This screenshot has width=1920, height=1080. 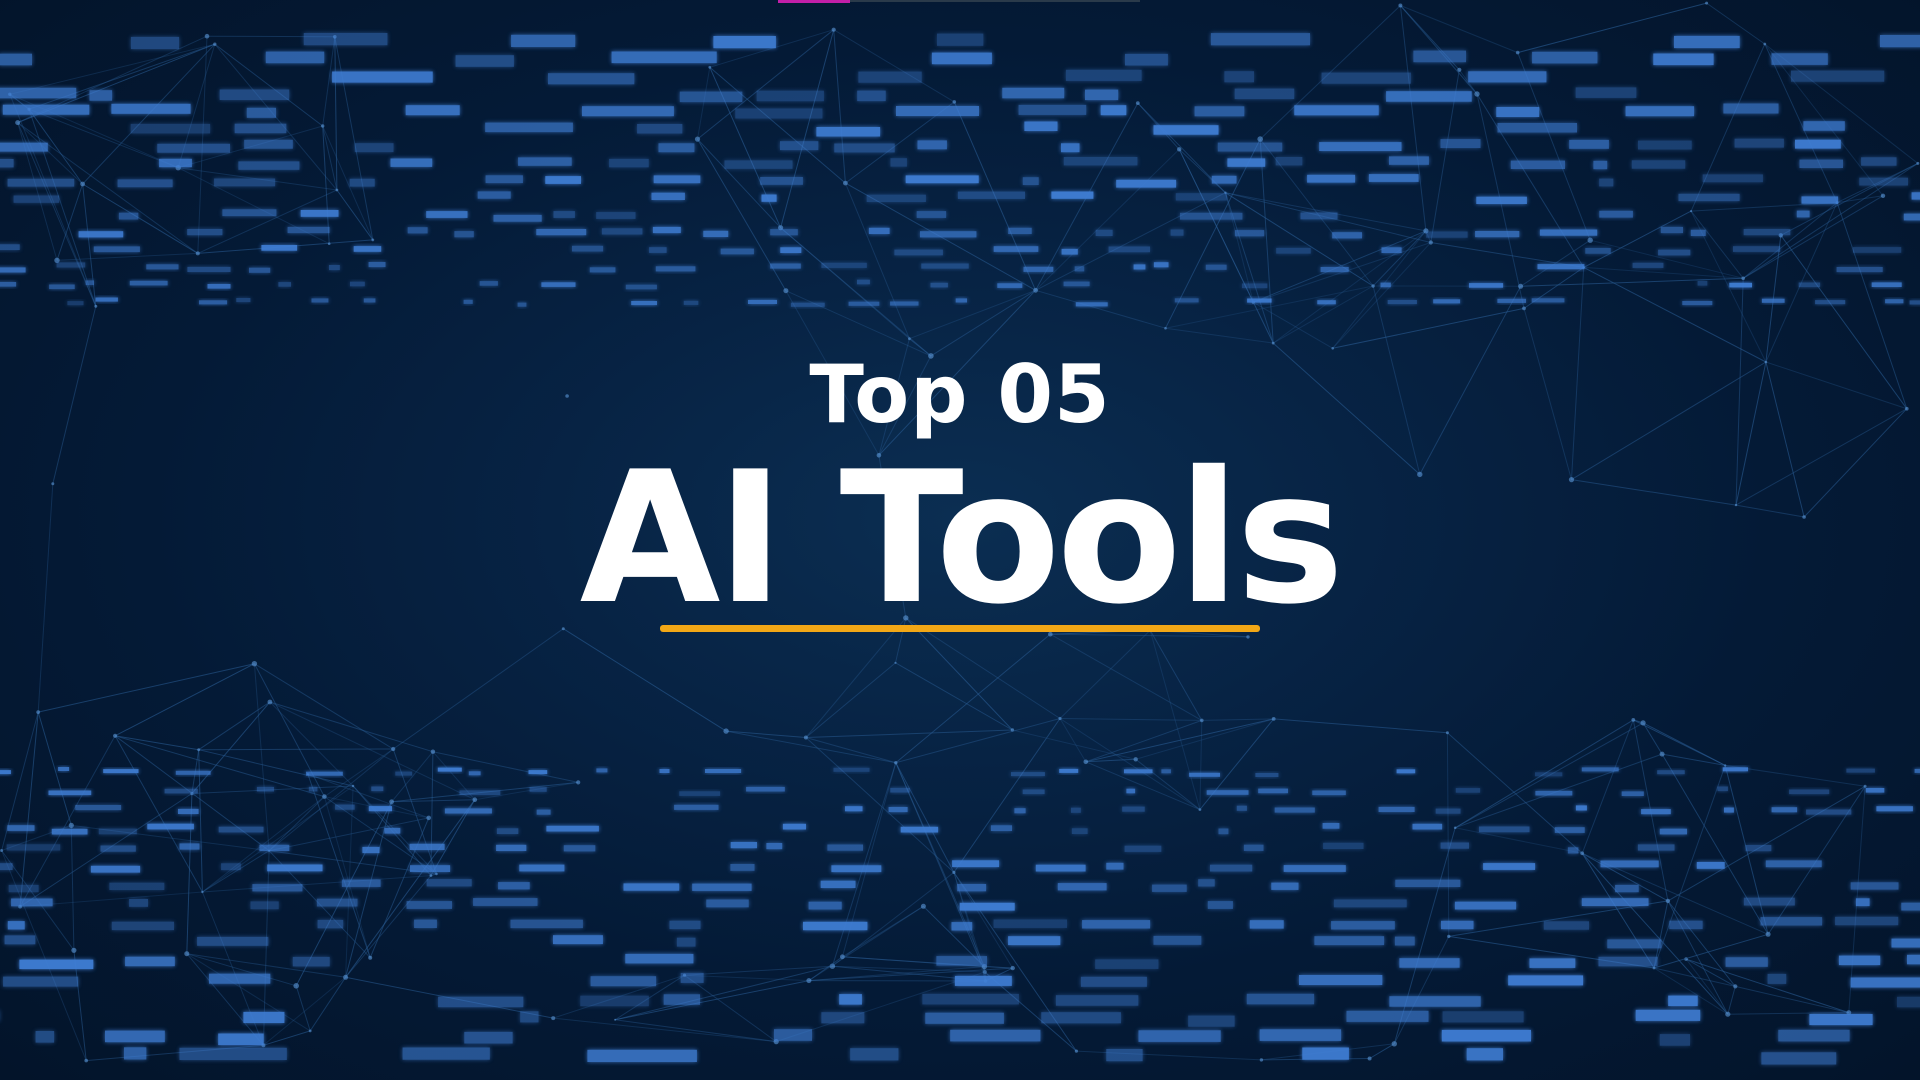 I want to click on title-line-main: AI Tools, so click(x=962, y=538).